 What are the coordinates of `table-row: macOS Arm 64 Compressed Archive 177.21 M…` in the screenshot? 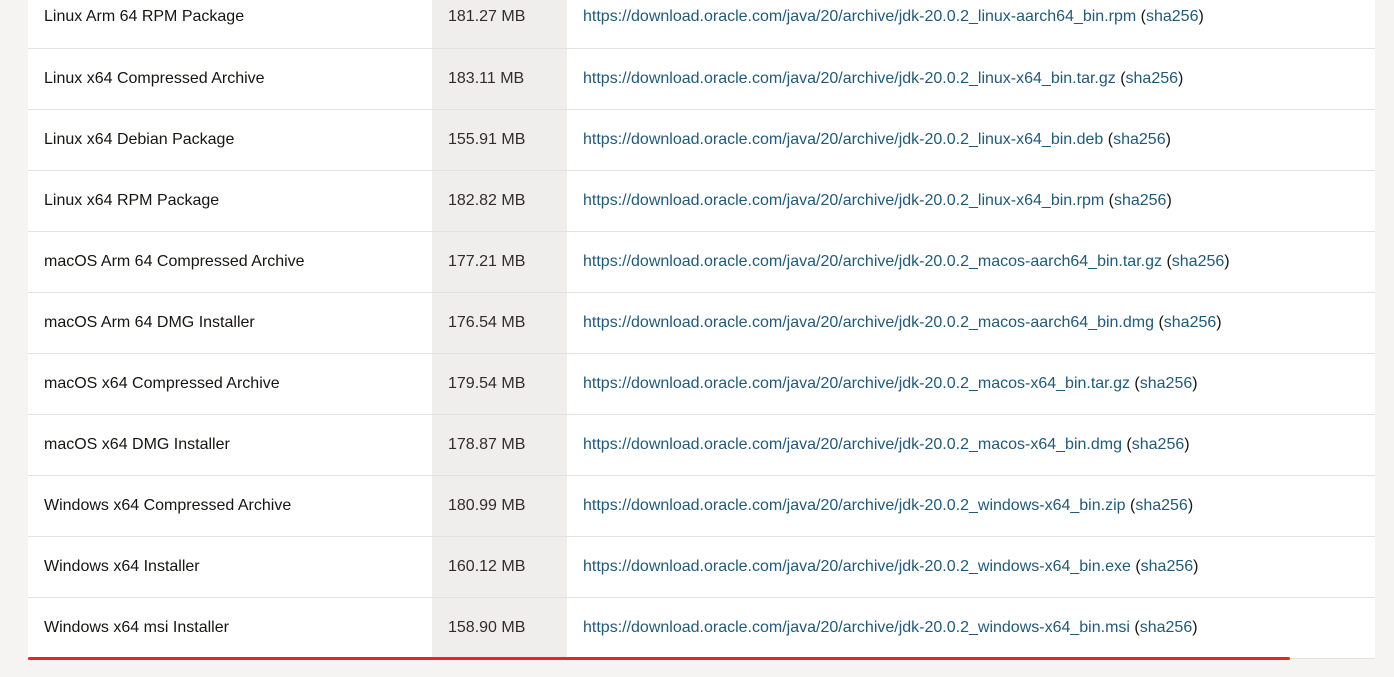 It's located at (701, 261).